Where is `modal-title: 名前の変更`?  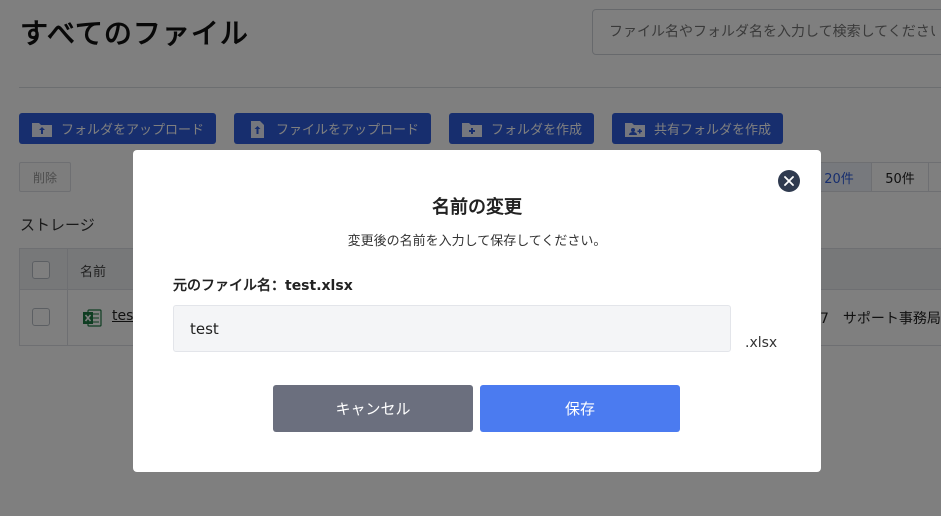 modal-title: 名前の変更 is located at coordinates (477, 207).